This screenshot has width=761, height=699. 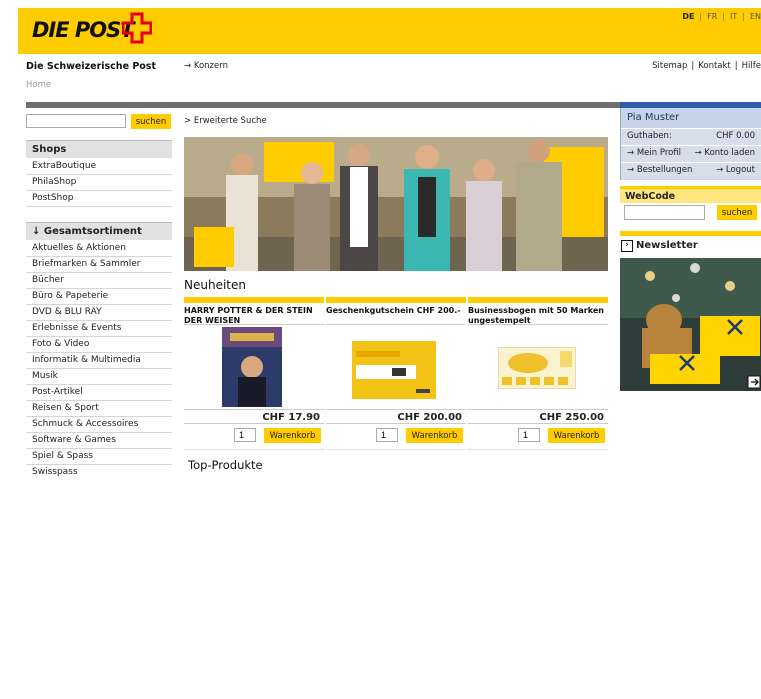 What do you see at coordinates (396, 416) in the screenshot?
I see `product-price: CHF 200.00` at bounding box center [396, 416].